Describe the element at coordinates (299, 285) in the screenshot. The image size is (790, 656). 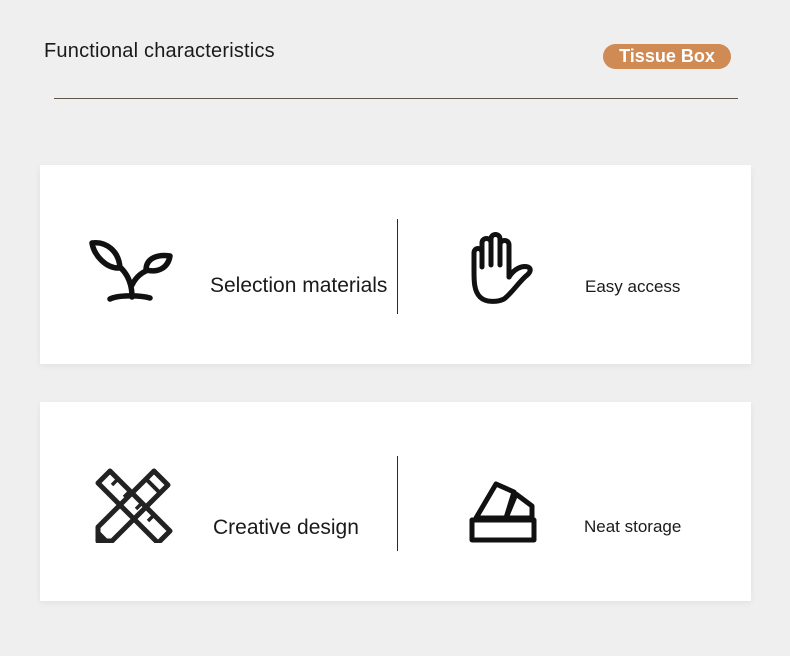
I see `feature-label: Selection materials` at that location.